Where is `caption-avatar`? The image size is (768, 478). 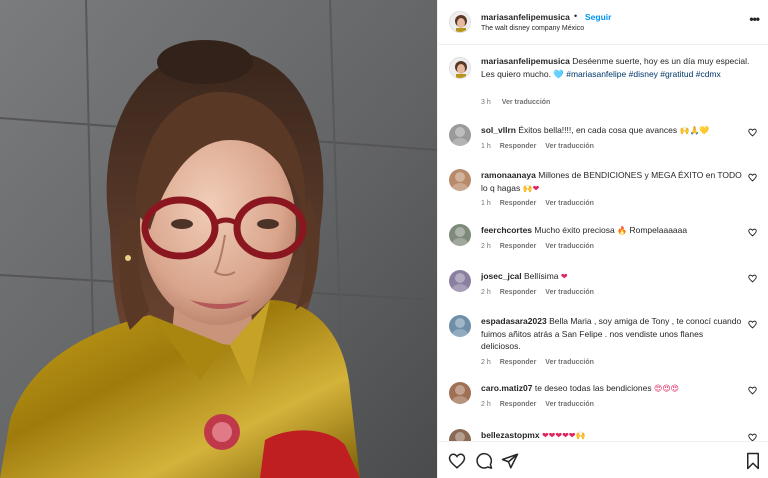 caption-avatar is located at coordinates (460, 68).